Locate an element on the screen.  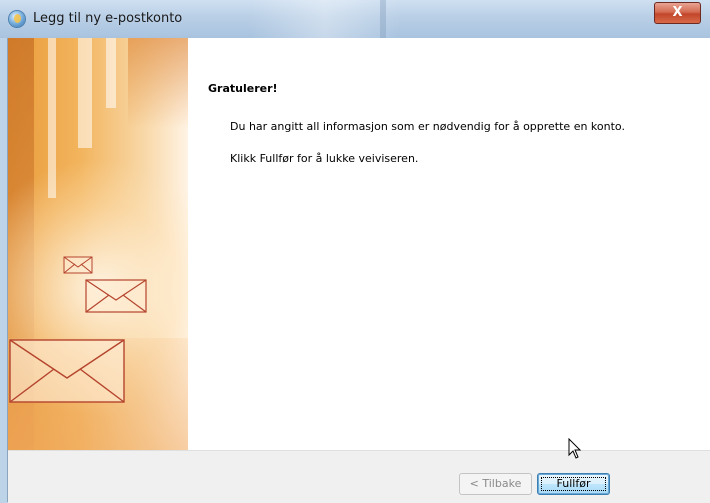
congratulations-heading: Gratulerer! is located at coordinates (243, 88).